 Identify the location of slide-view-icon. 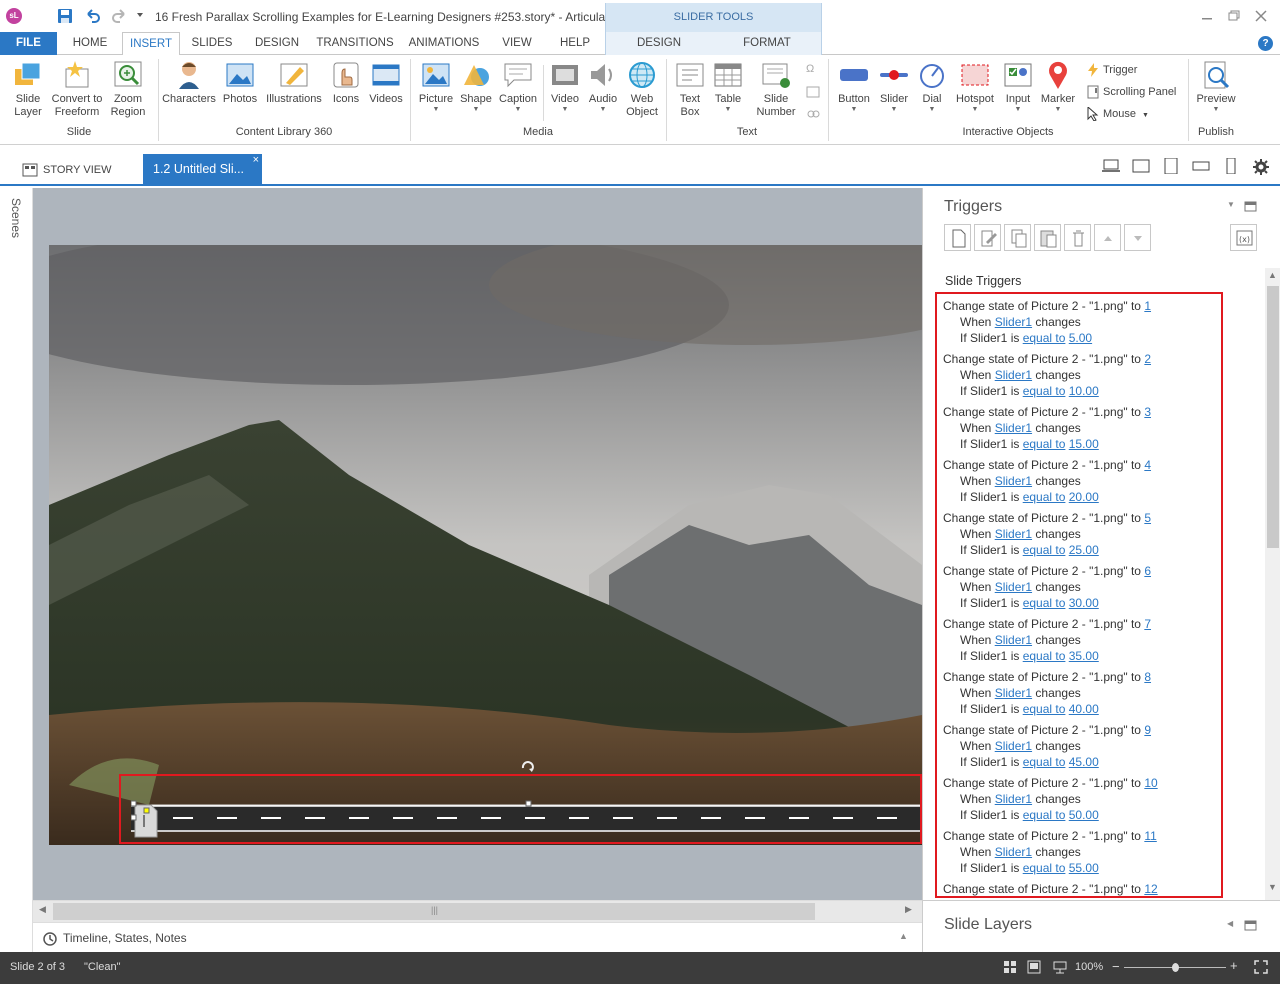
(1034, 967).